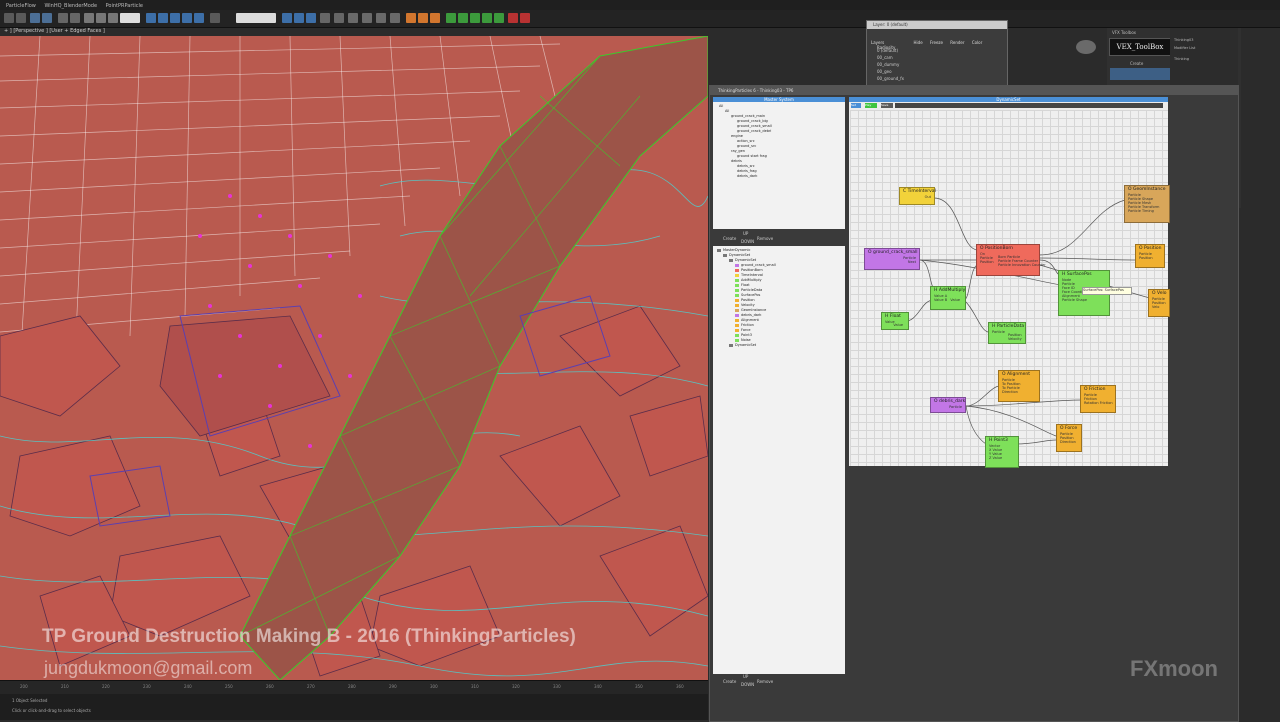  Describe the element at coordinates (1181, 59) in the screenshot. I see `modifier-stack-item: Thinking` at that location.